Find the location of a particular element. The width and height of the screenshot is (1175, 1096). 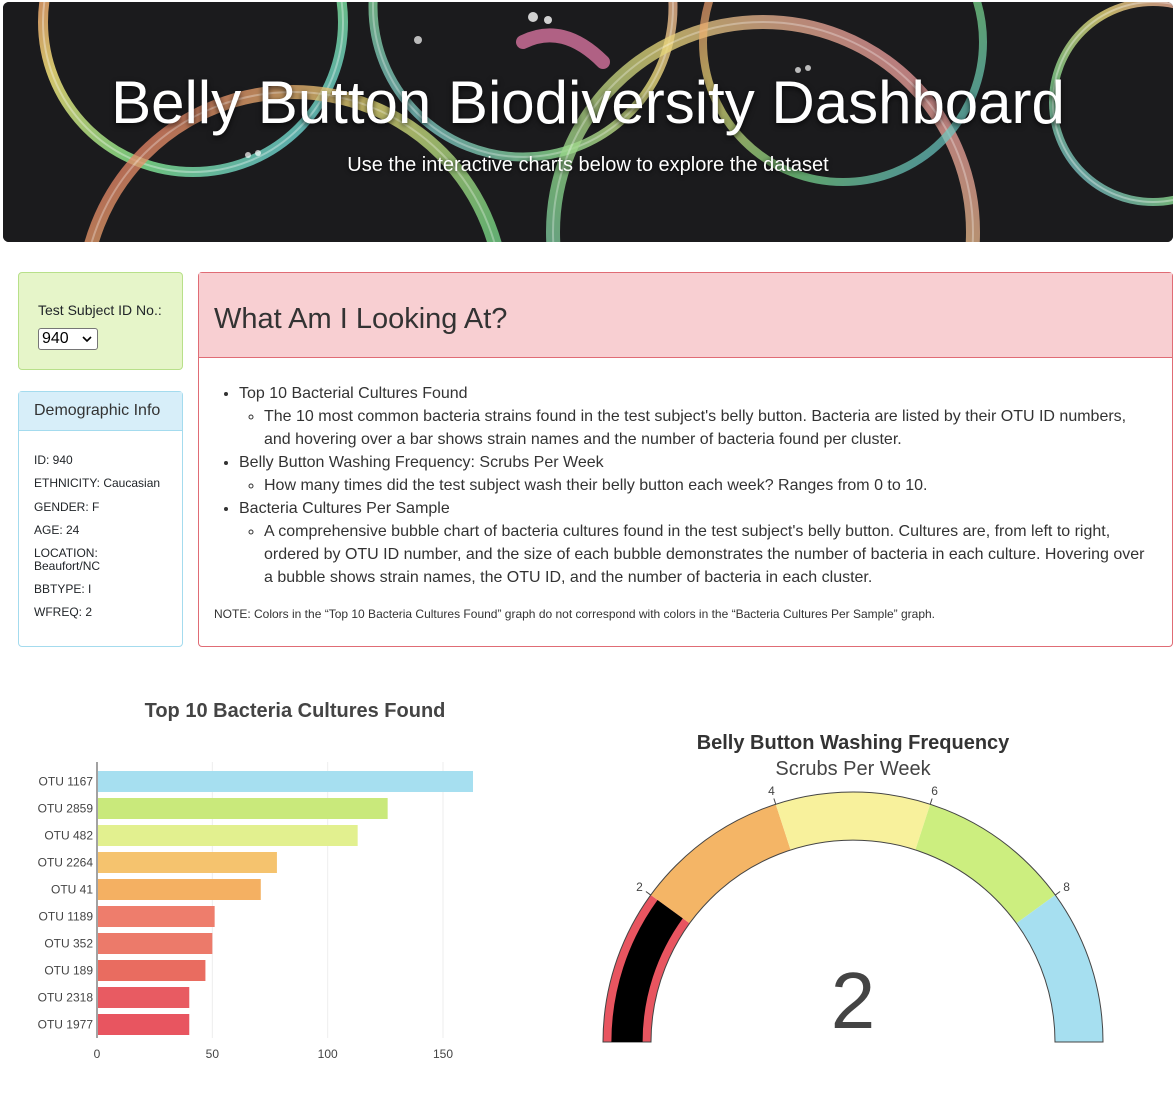

subject-id-selected-value: 940 is located at coordinates (55, 338).